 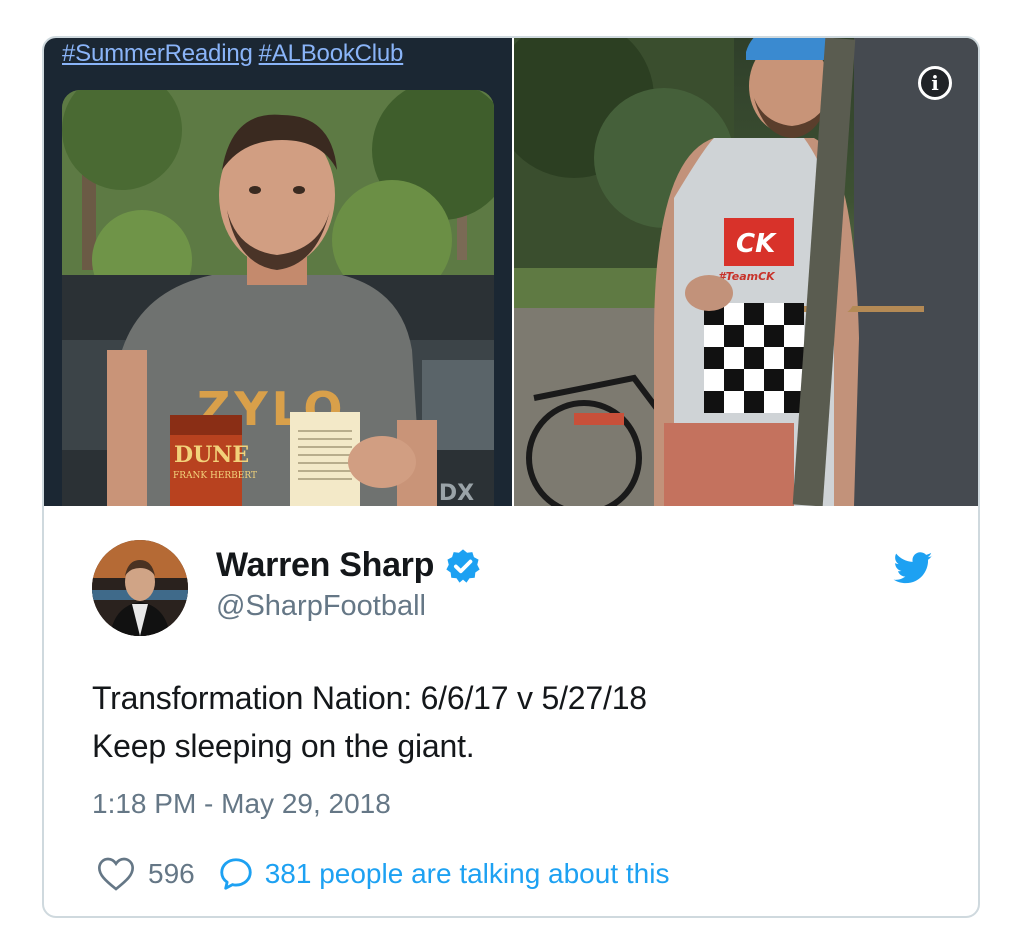 I want to click on talking-about-link: 381 people are talking about this, so click(x=467, y=874).